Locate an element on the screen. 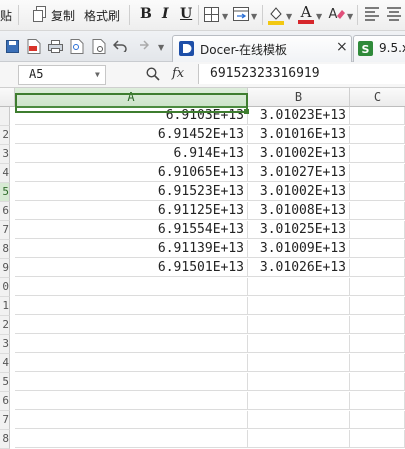  print-preview-icon is located at coordinates (77, 48).